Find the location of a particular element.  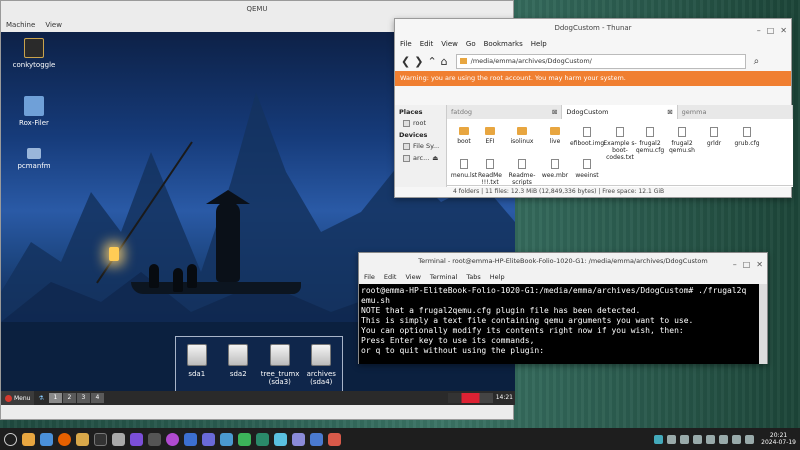

file-item: grldr is located at coordinates (714, 137).